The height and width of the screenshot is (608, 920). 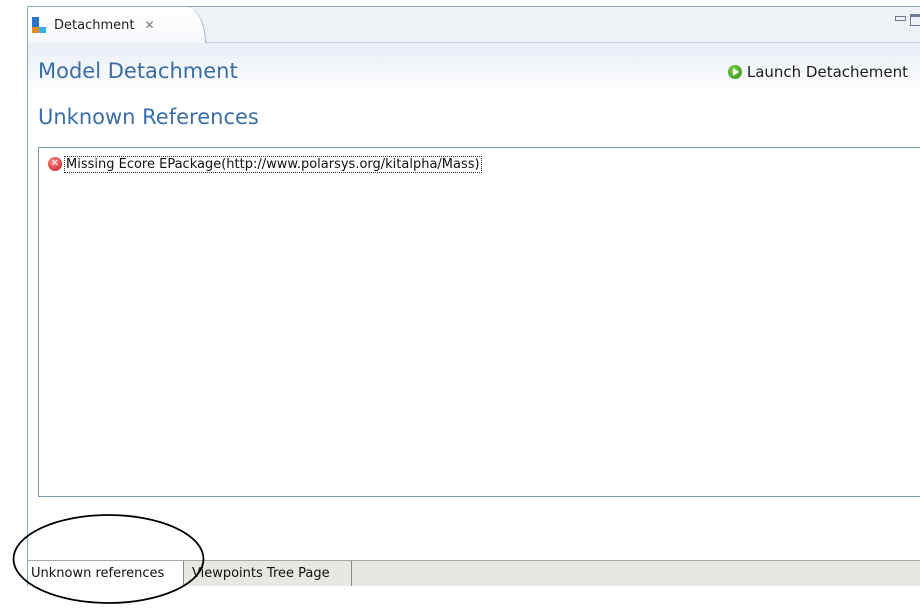 What do you see at coordinates (106, 573) in the screenshot?
I see `tab-unknown-references: Unknown references` at bounding box center [106, 573].